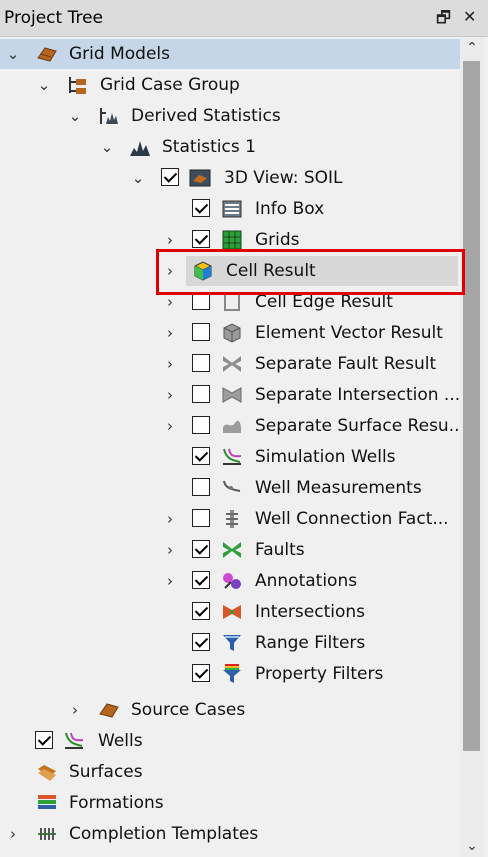 The height and width of the screenshot is (857, 488). What do you see at coordinates (349, 333) in the screenshot?
I see `tree-item-label: Element Vector Result` at bounding box center [349, 333].